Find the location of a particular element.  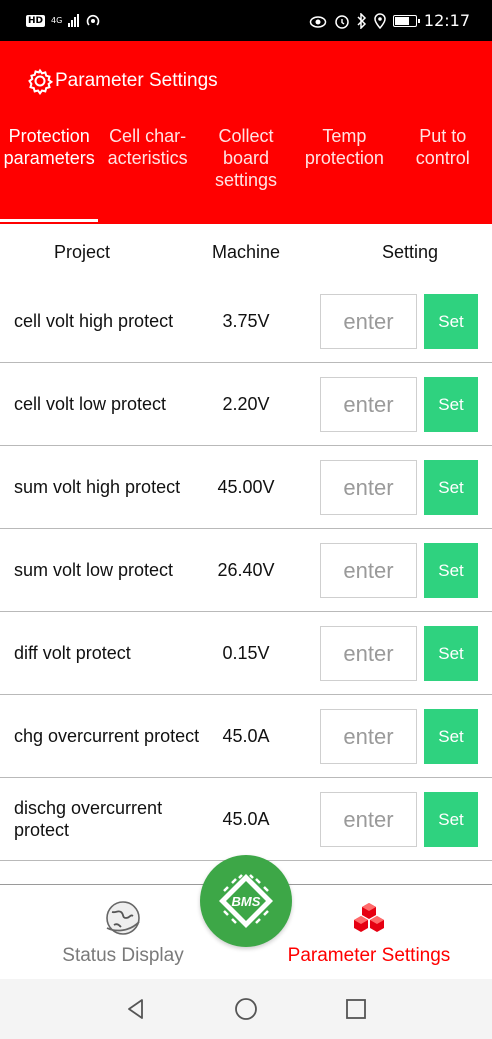

column-header-project: Project is located at coordinates (82, 251).